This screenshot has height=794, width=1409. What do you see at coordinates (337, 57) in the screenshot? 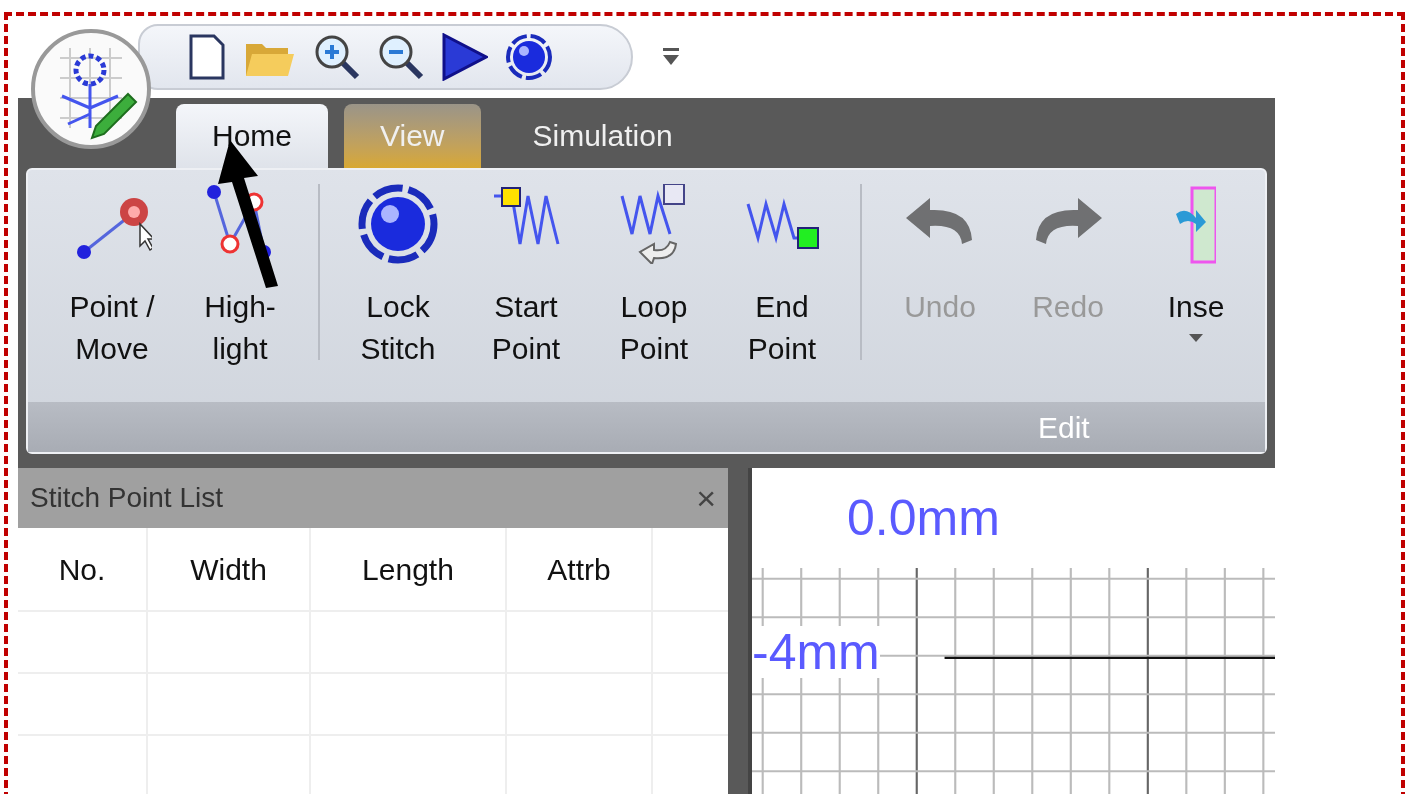
I see `zoom-in-icon` at bounding box center [337, 57].